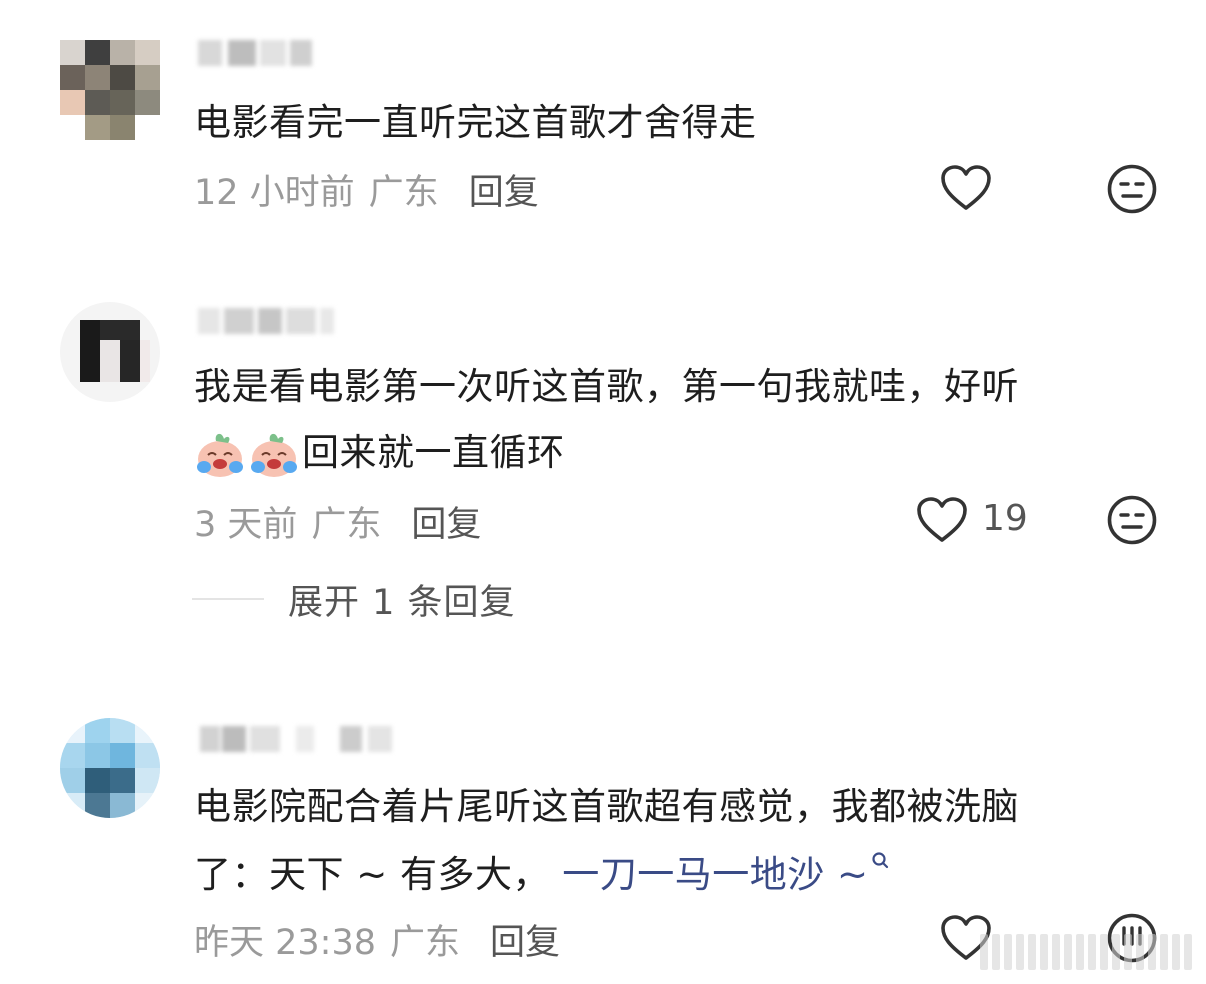 This screenshot has width=1206, height=984. Describe the element at coordinates (228, 599) in the screenshot. I see `divider` at that location.